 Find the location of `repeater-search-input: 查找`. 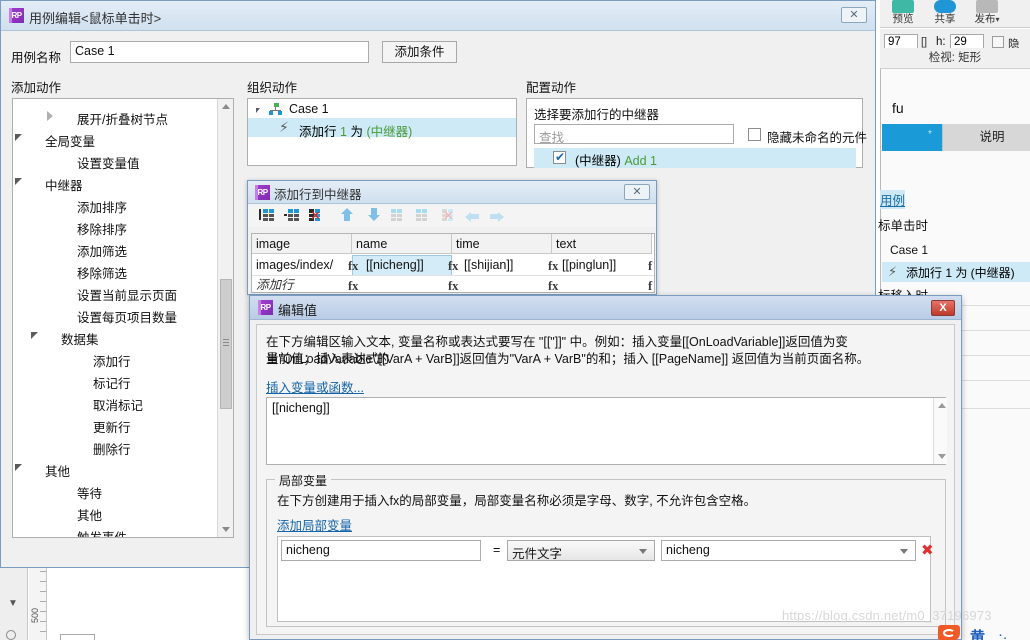

repeater-search-input: 查找 is located at coordinates (634, 134).